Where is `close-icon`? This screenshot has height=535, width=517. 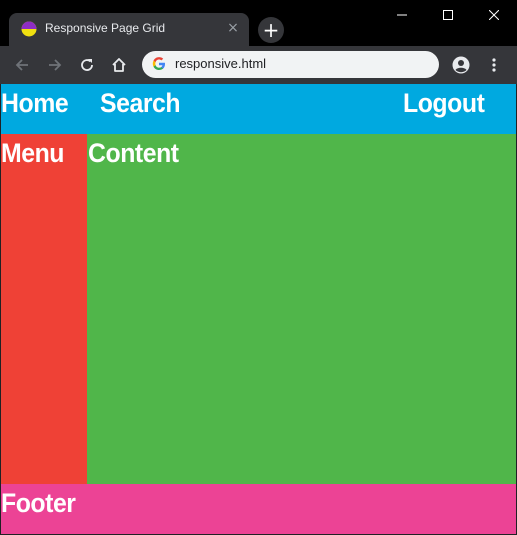 close-icon is located at coordinates (494, 15).